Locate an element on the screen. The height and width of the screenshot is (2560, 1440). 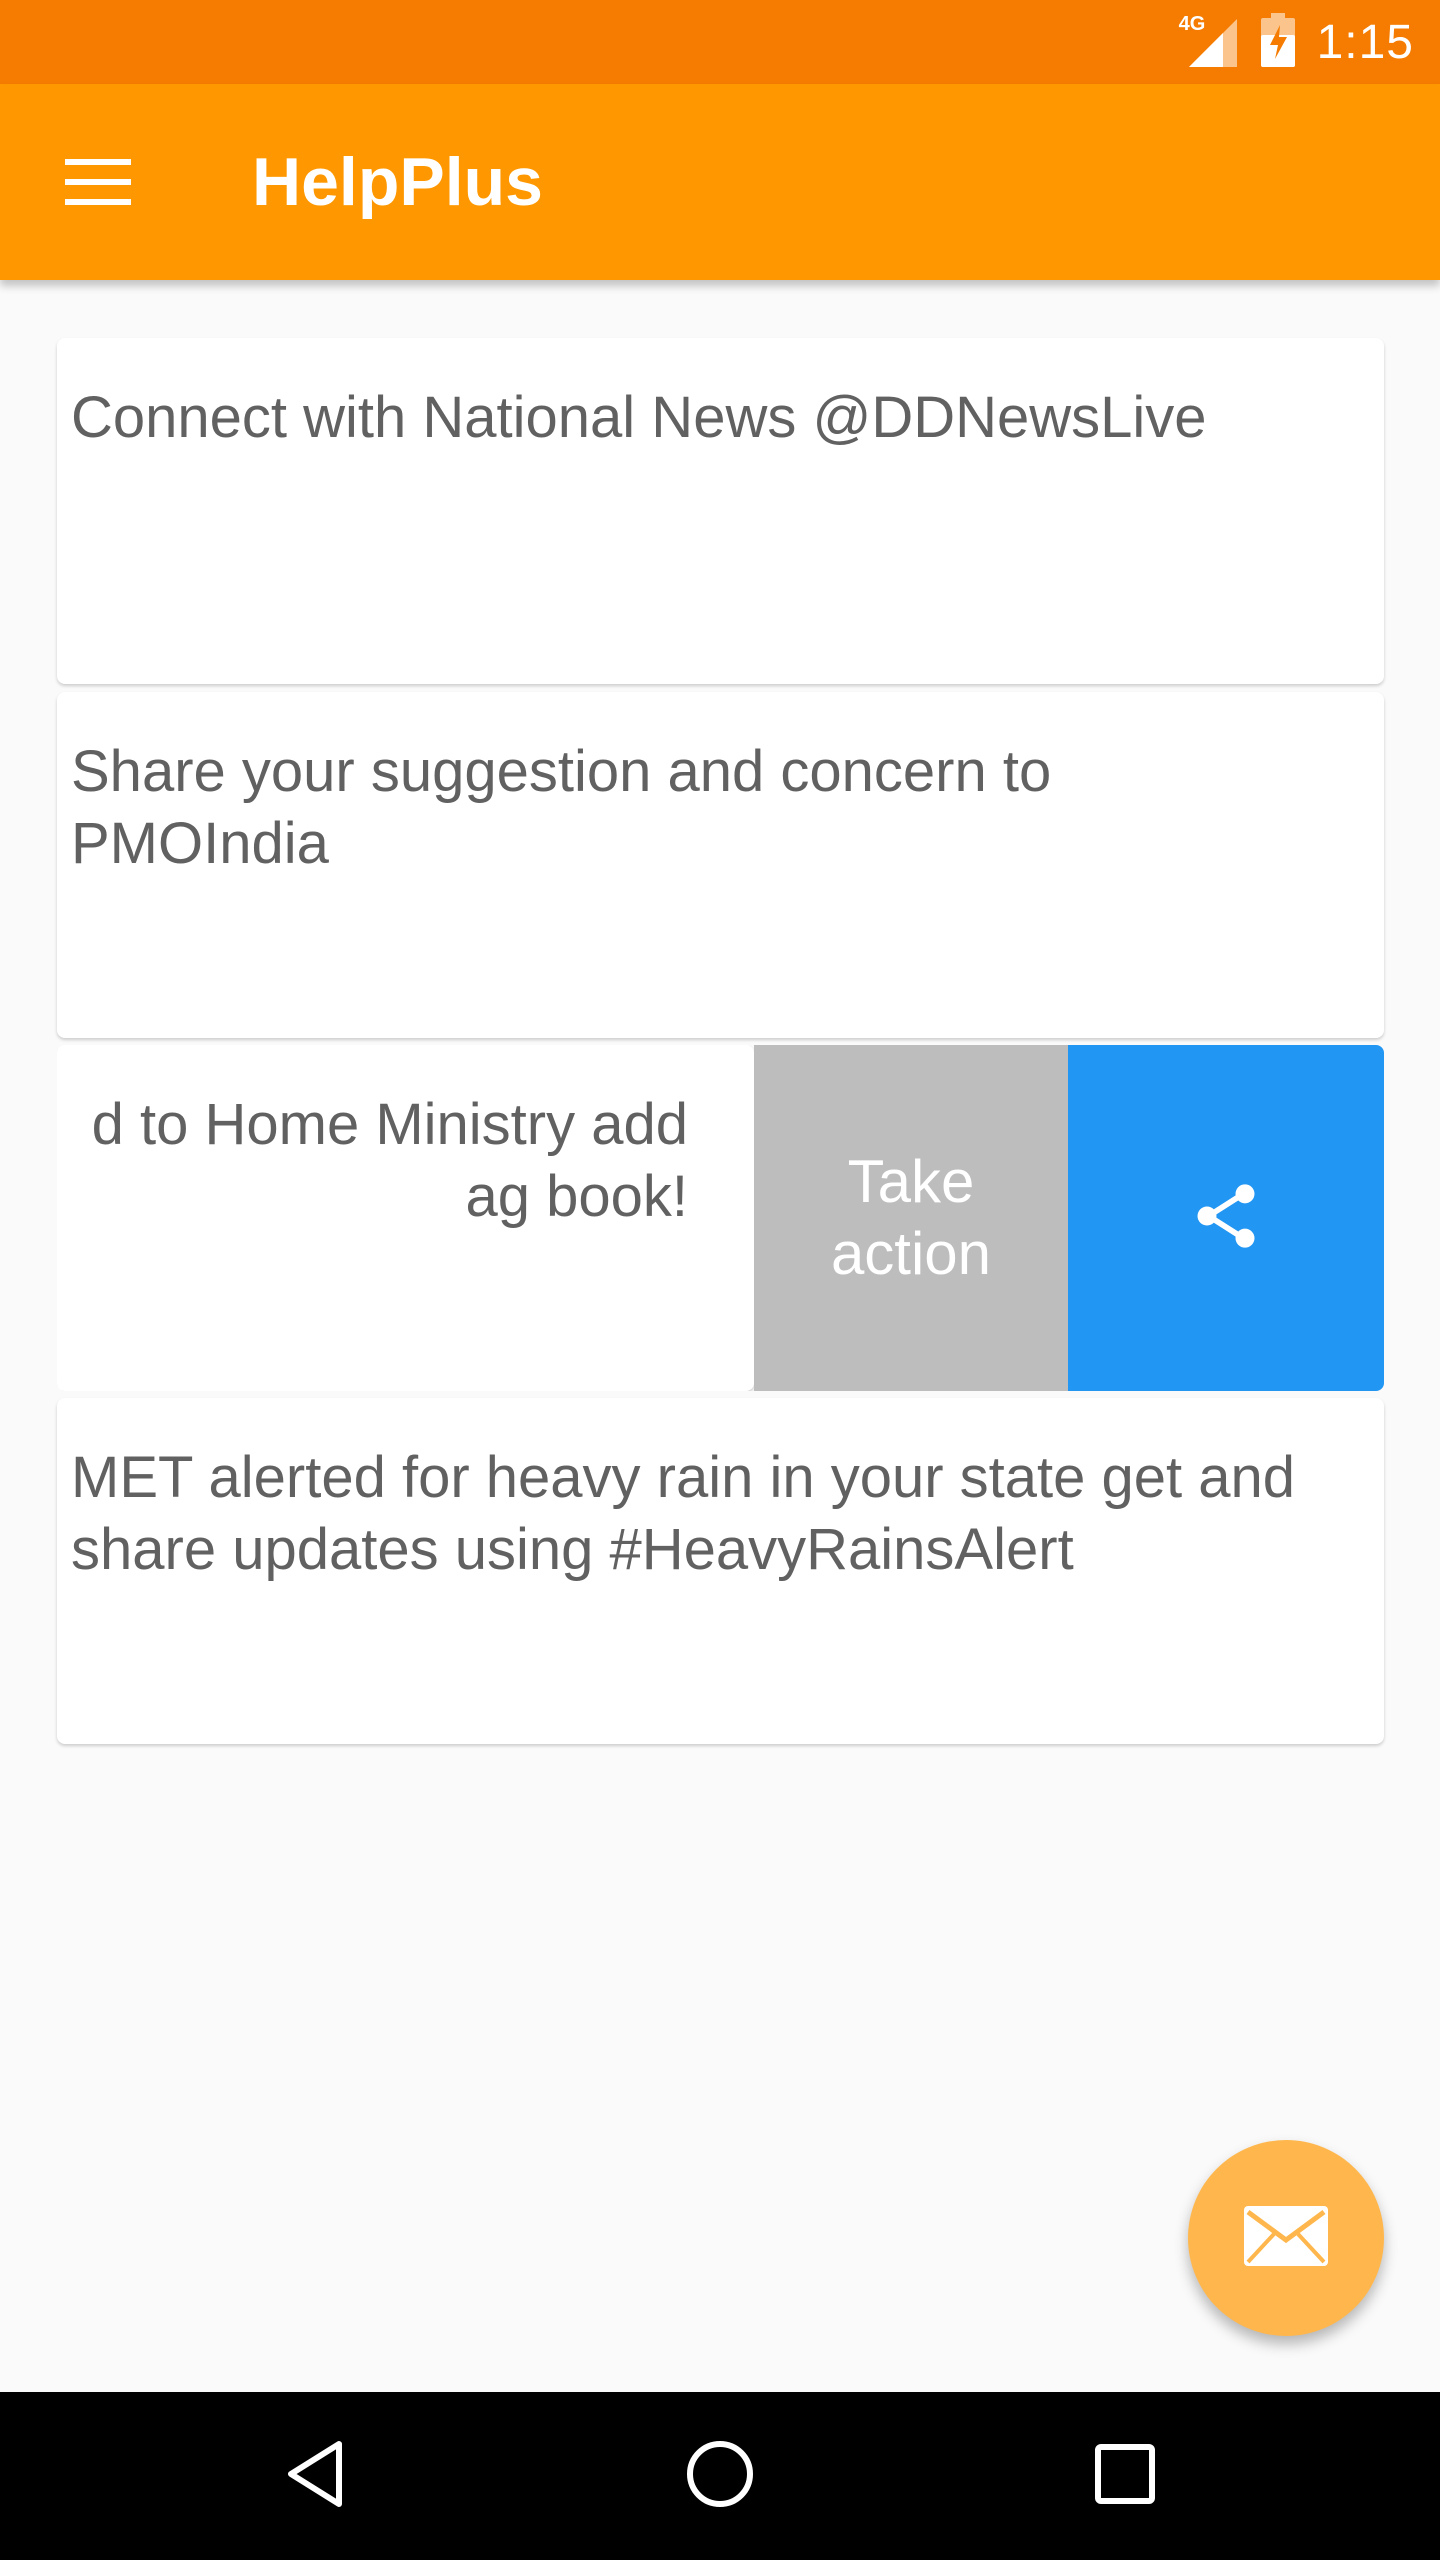
clock: 1:15 is located at coordinates (1365, 42).